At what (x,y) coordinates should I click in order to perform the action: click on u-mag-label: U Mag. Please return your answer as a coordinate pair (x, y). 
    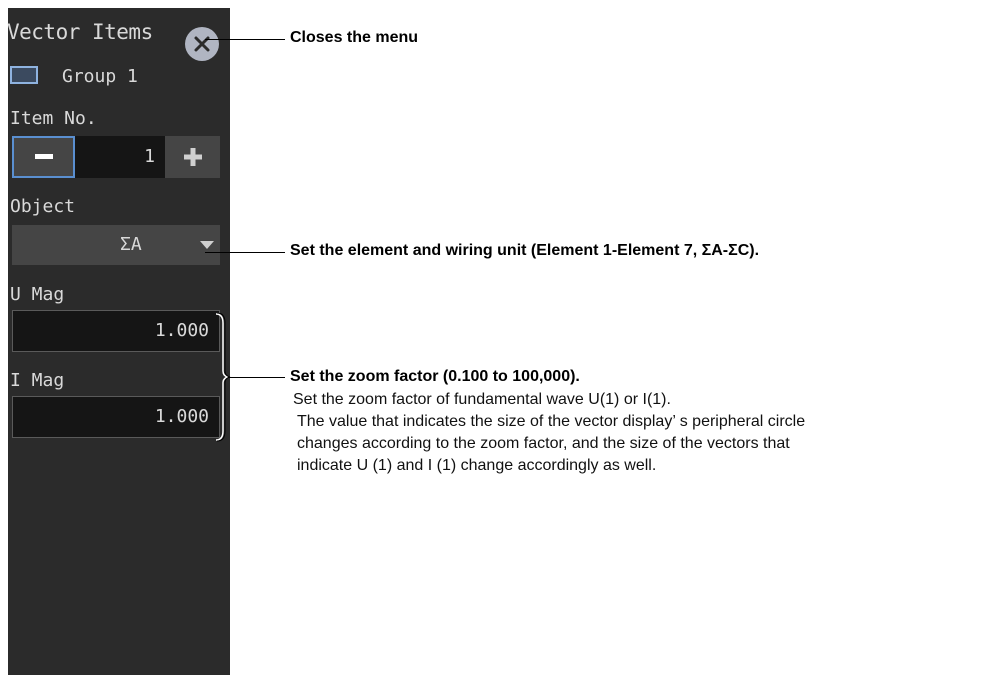
    Looking at the image, I should click on (37, 294).